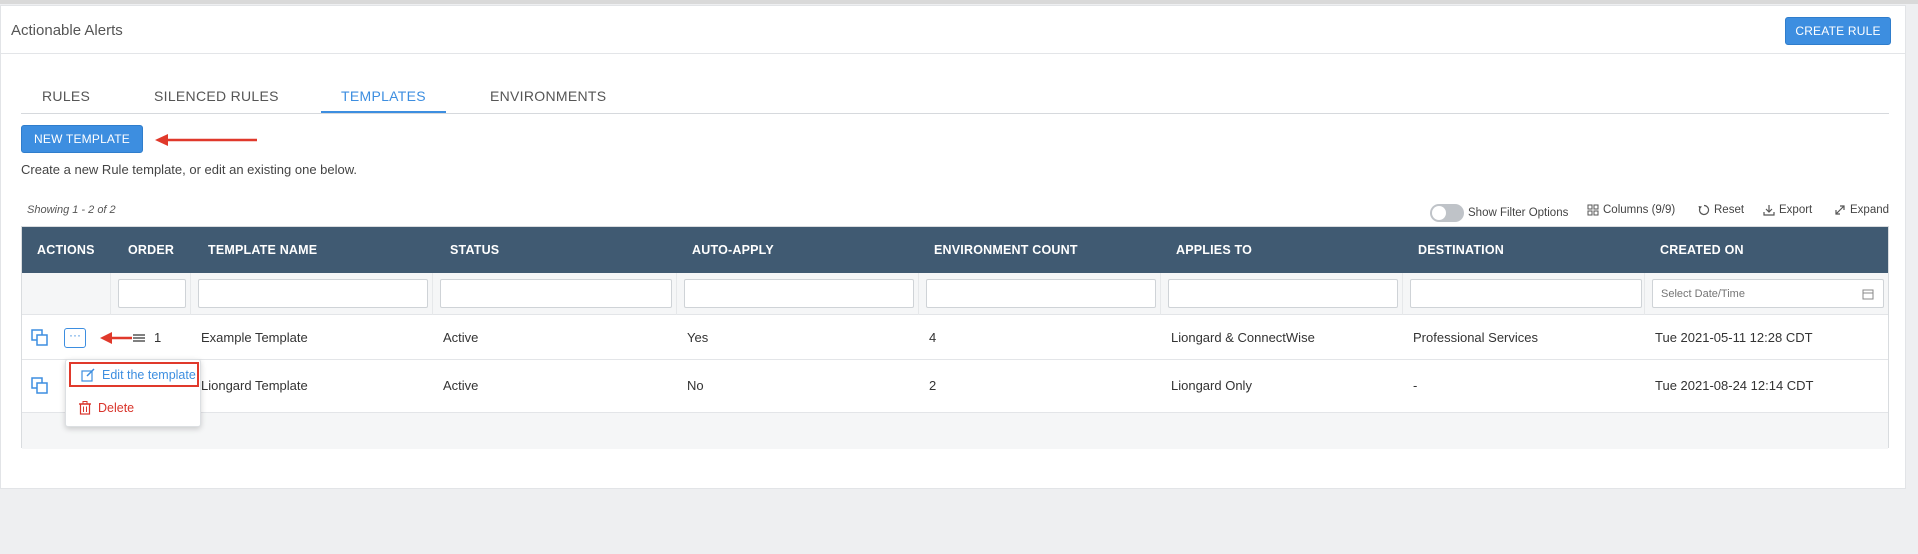  I want to click on trash-icon, so click(85, 407).